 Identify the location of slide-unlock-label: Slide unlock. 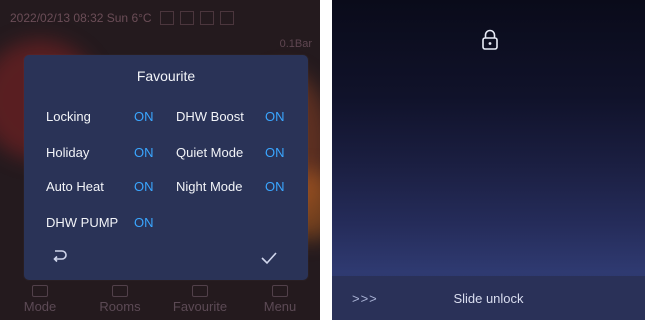
(488, 298).